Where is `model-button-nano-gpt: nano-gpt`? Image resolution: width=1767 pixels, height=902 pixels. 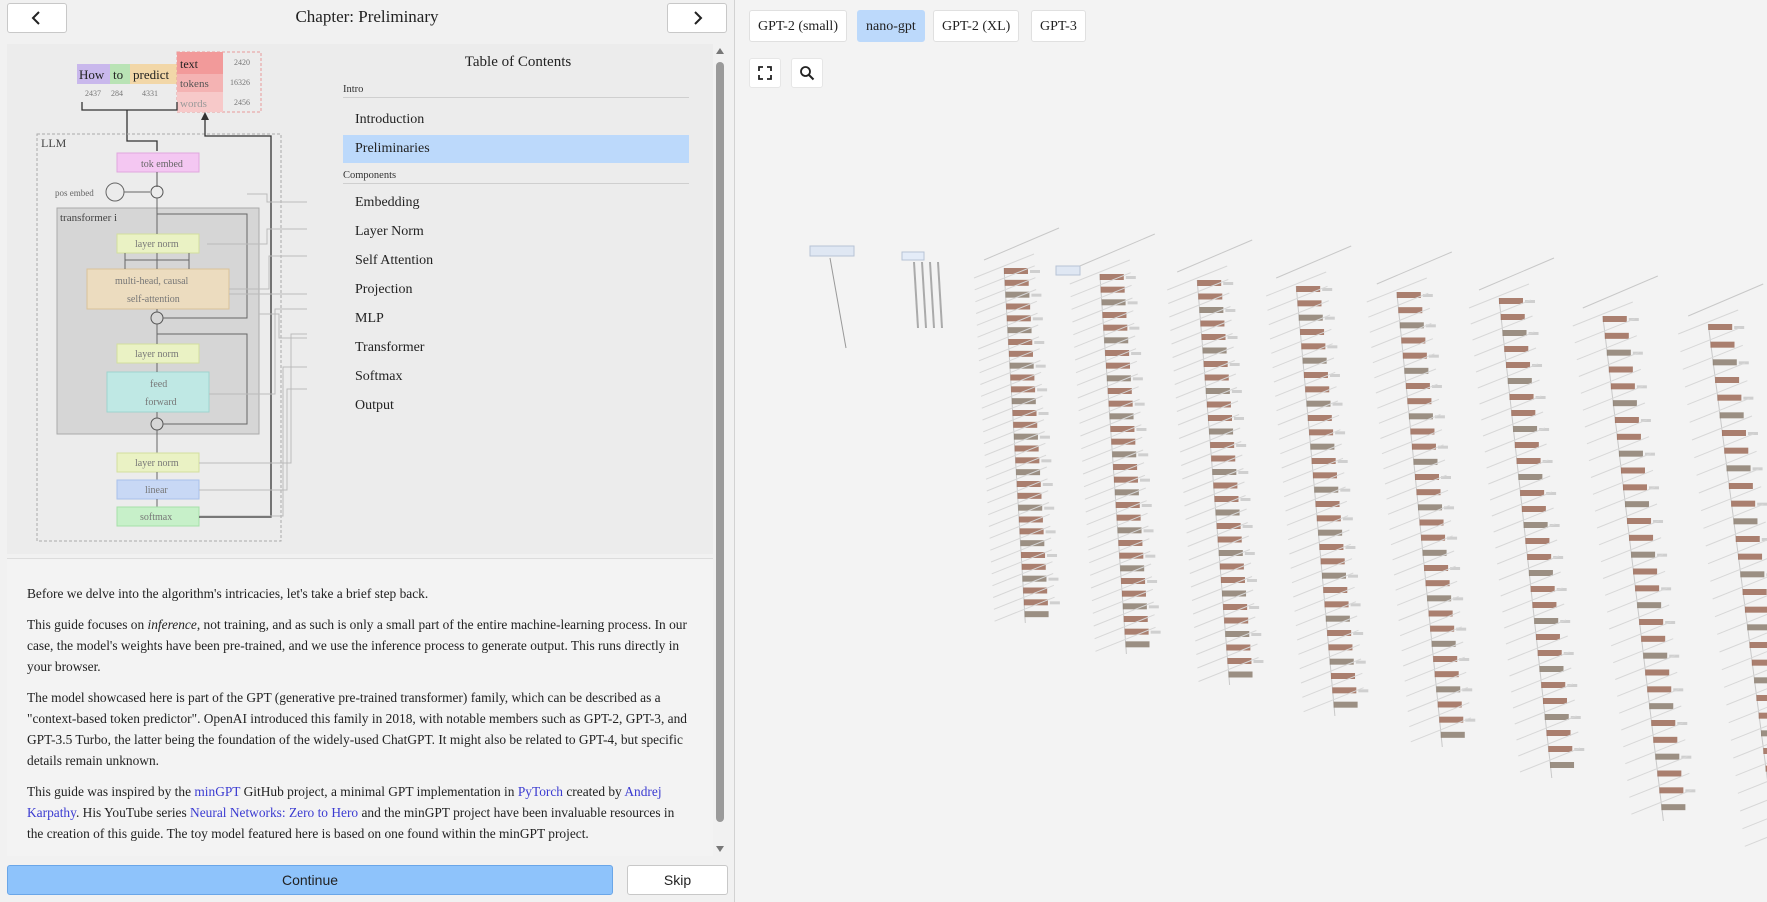
model-button-nano-gpt: nano-gpt is located at coordinates (891, 26).